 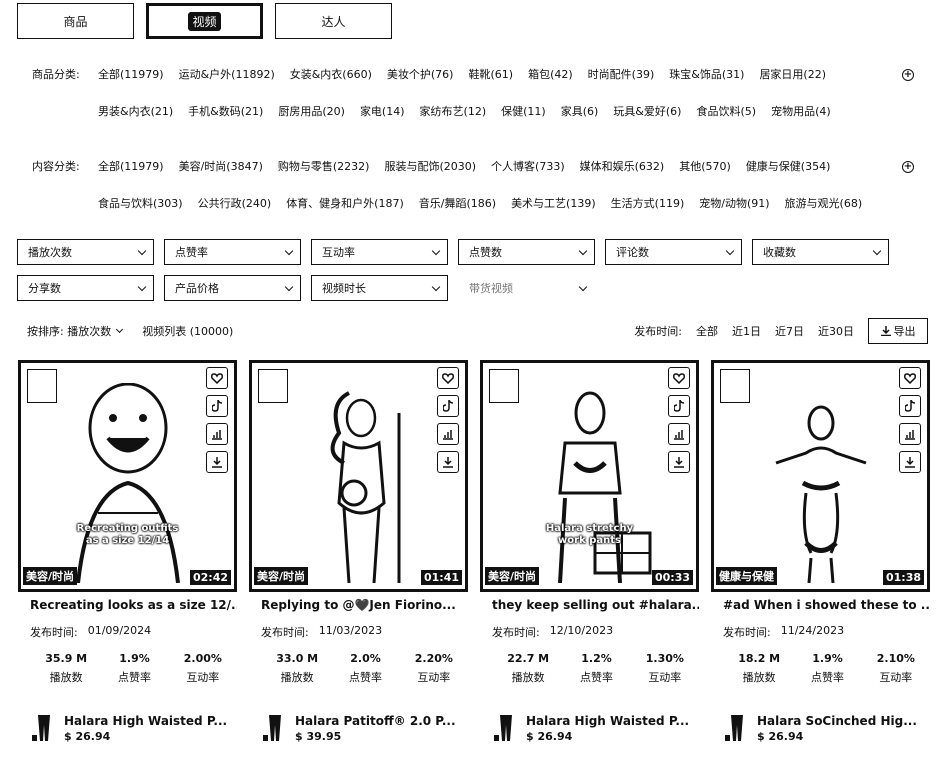 I want to click on category-option: 家纺布艺(12), so click(x=453, y=111).